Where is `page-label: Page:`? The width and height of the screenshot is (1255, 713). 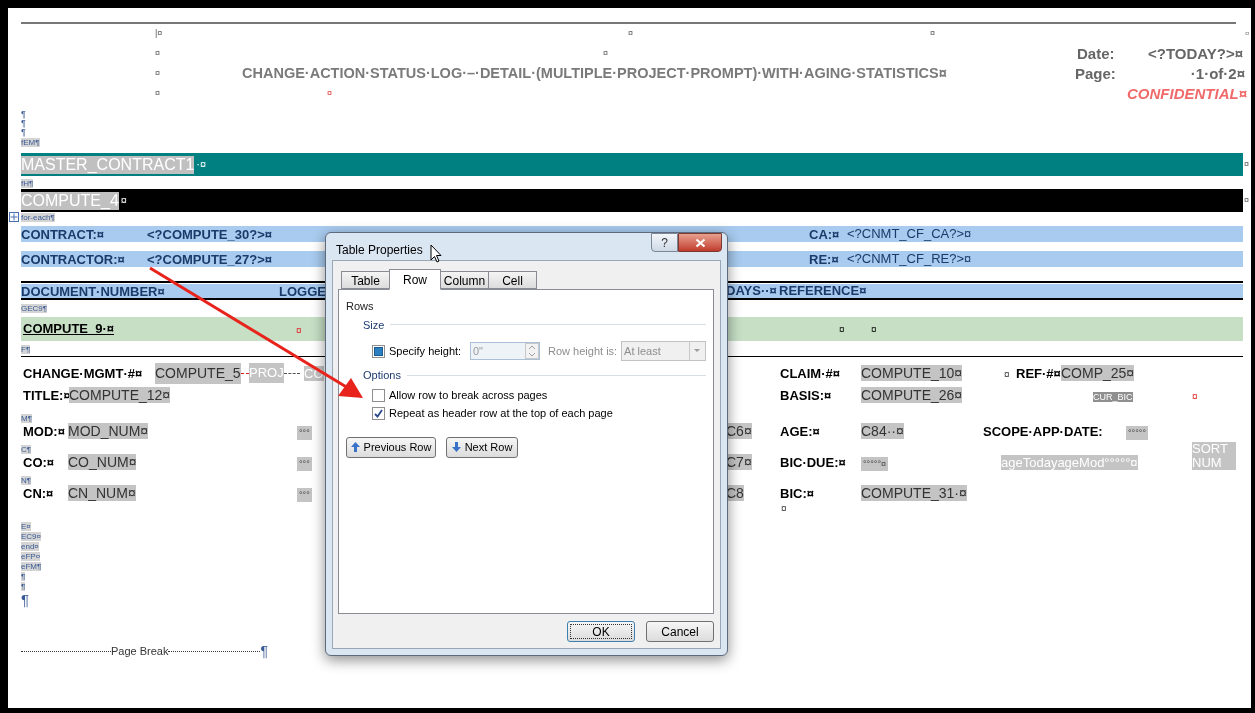 page-label: Page: is located at coordinates (1096, 73).